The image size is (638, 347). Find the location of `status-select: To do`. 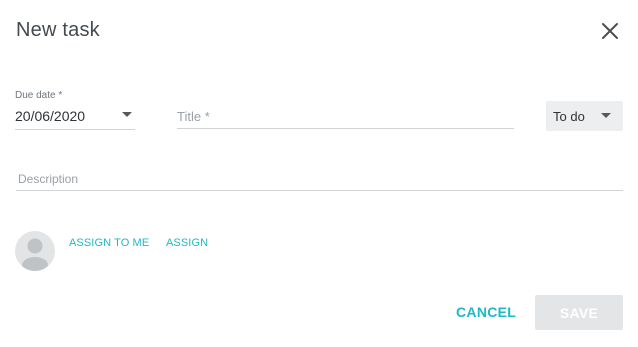

status-select: To do is located at coordinates (584, 116).